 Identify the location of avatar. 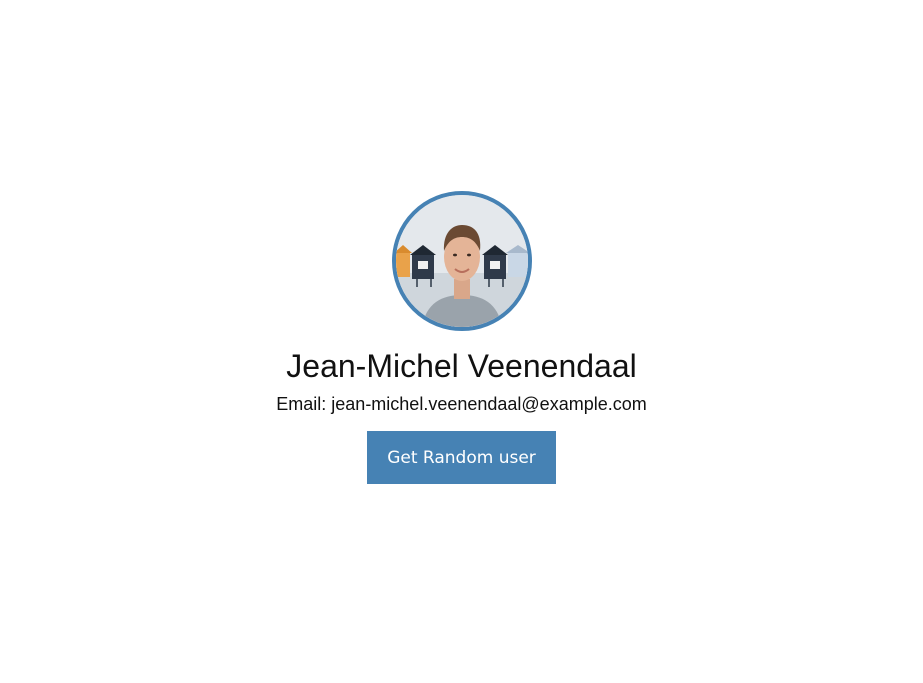
(461, 261).